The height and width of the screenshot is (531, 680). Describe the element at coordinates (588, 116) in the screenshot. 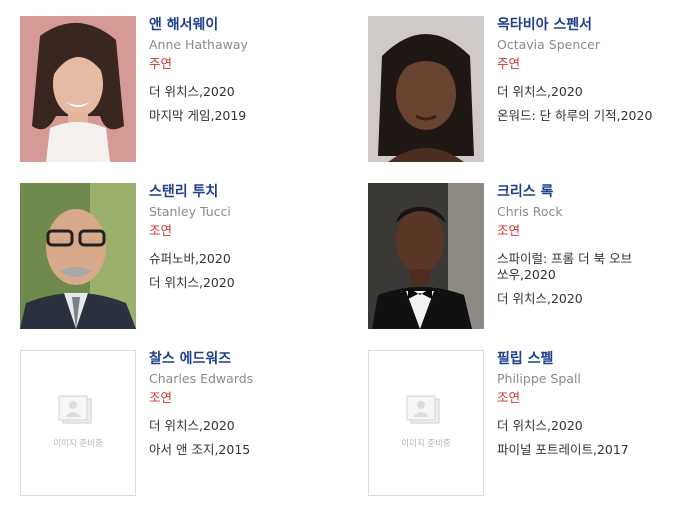

I see `film-link: 온워드: 단 하루의 기적,2020` at that location.